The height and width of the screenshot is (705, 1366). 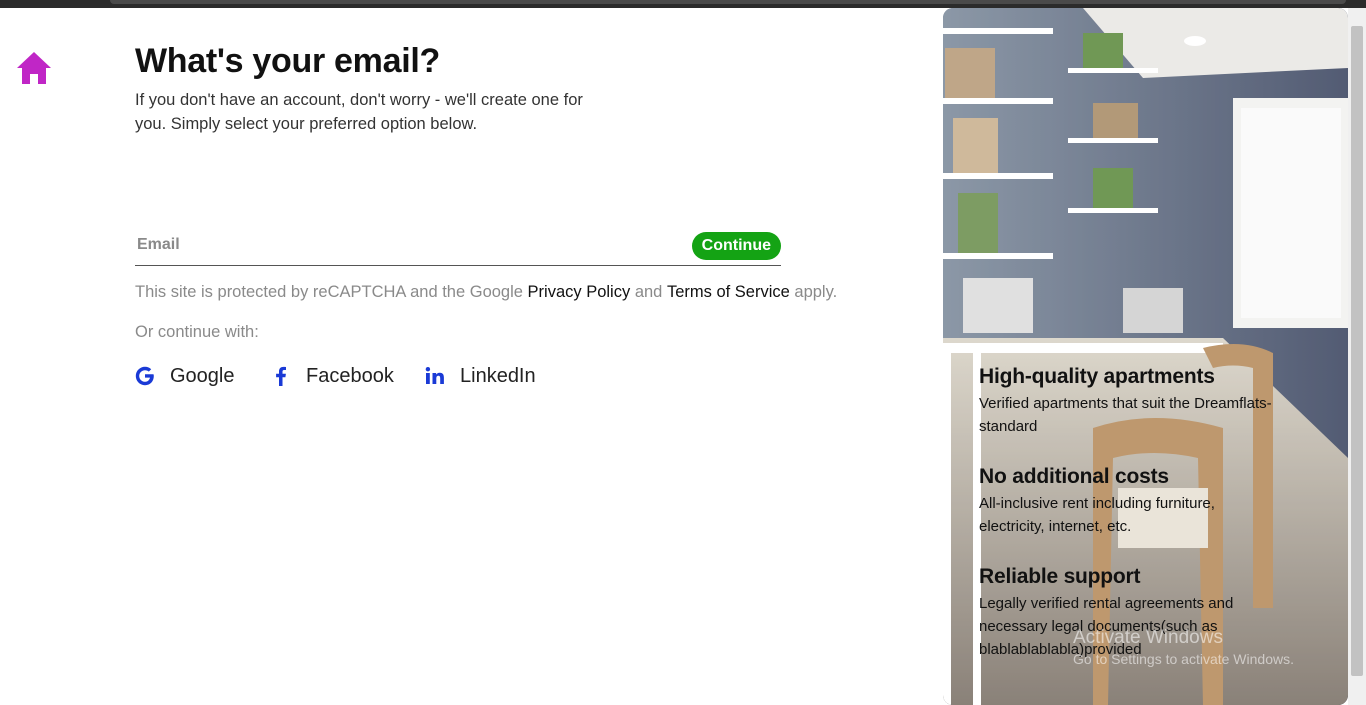 What do you see at coordinates (648, 292) in the screenshot?
I see `recaptcha-and: and` at bounding box center [648, 292].